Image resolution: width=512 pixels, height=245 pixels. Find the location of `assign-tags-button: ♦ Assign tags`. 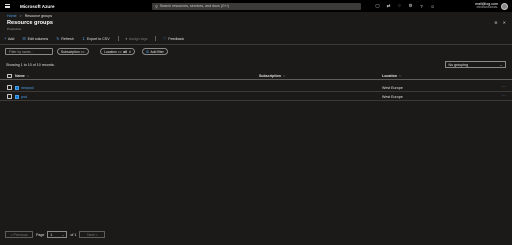

assign-tags-button: ♦ Assign tags is located at coordinates (136, 38).